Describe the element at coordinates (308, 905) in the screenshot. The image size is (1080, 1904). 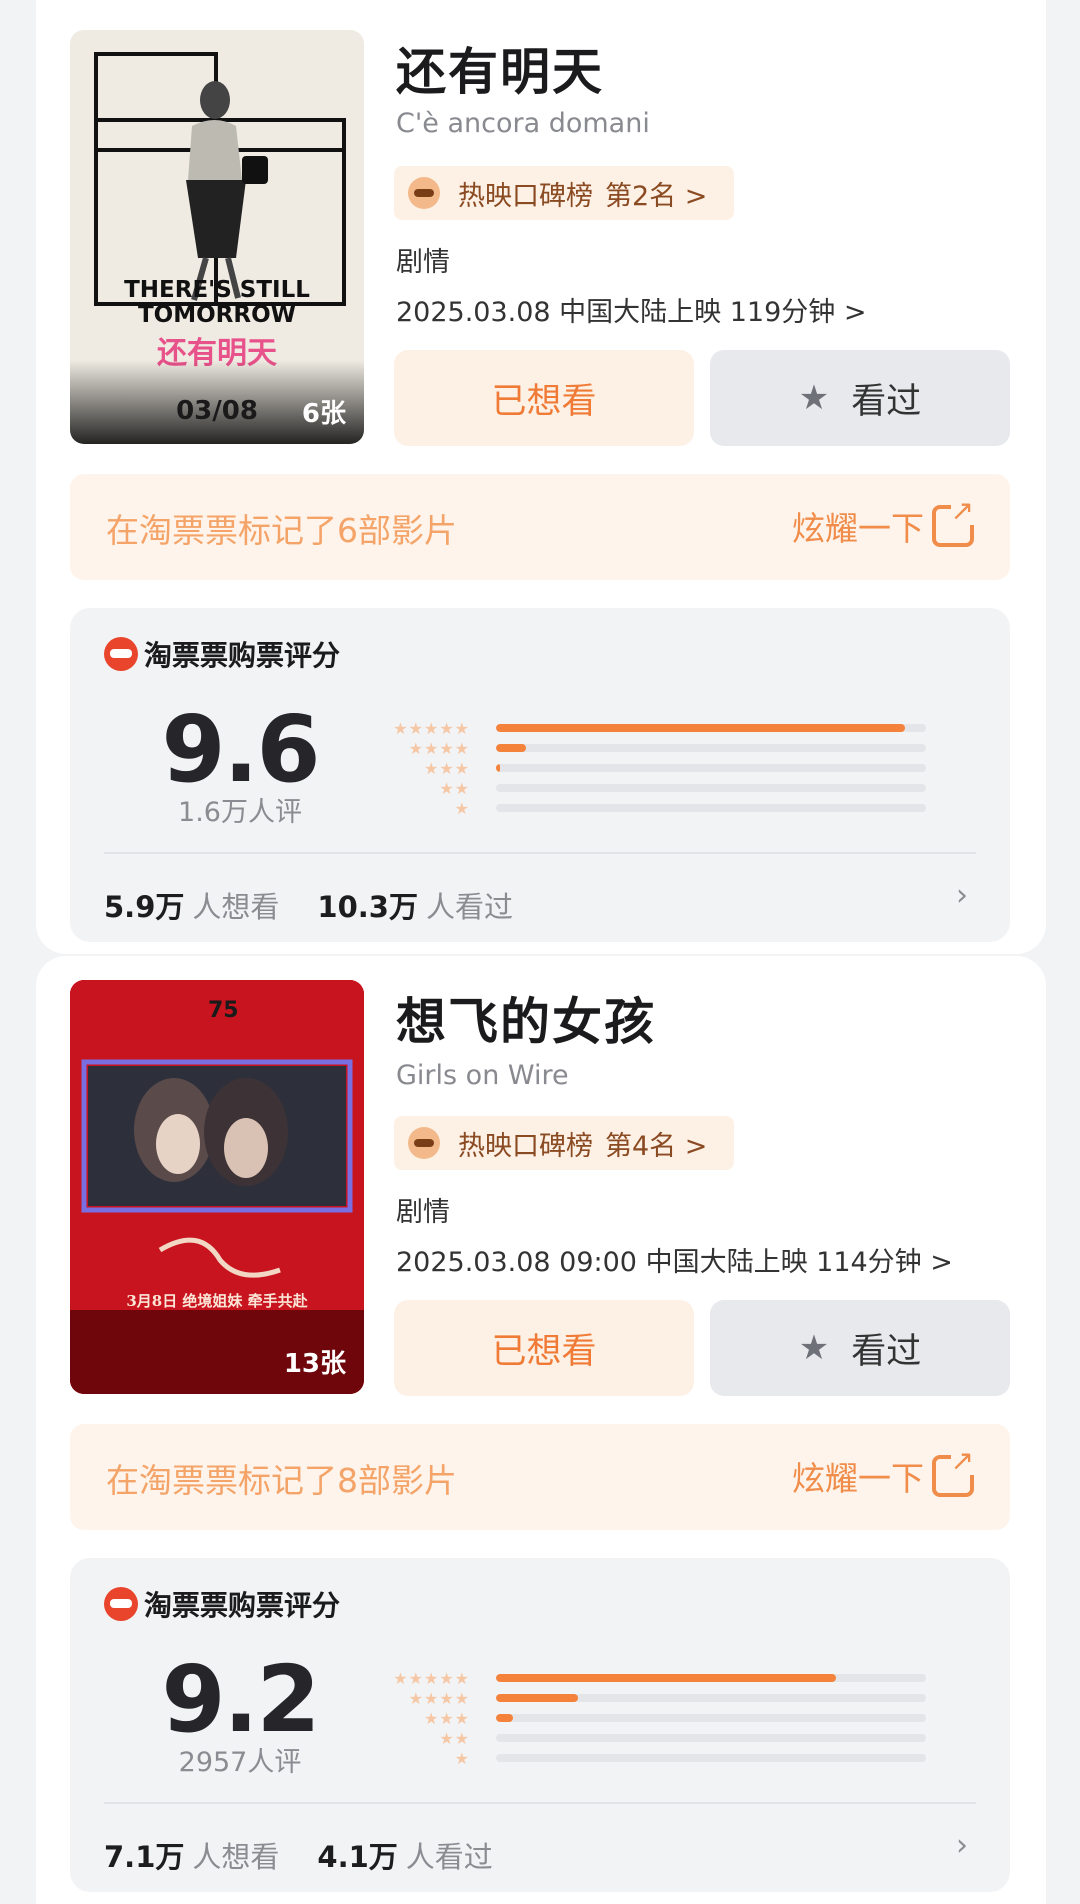
I see `audience-stats: 5.9万 人想看 10.3万 人看过` at that location.